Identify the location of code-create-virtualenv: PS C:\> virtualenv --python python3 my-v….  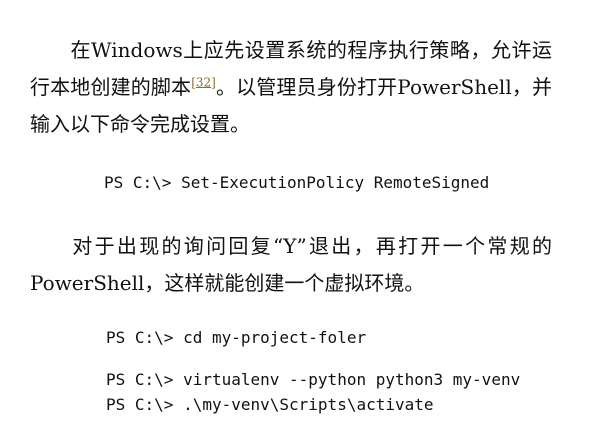
(313, 379).